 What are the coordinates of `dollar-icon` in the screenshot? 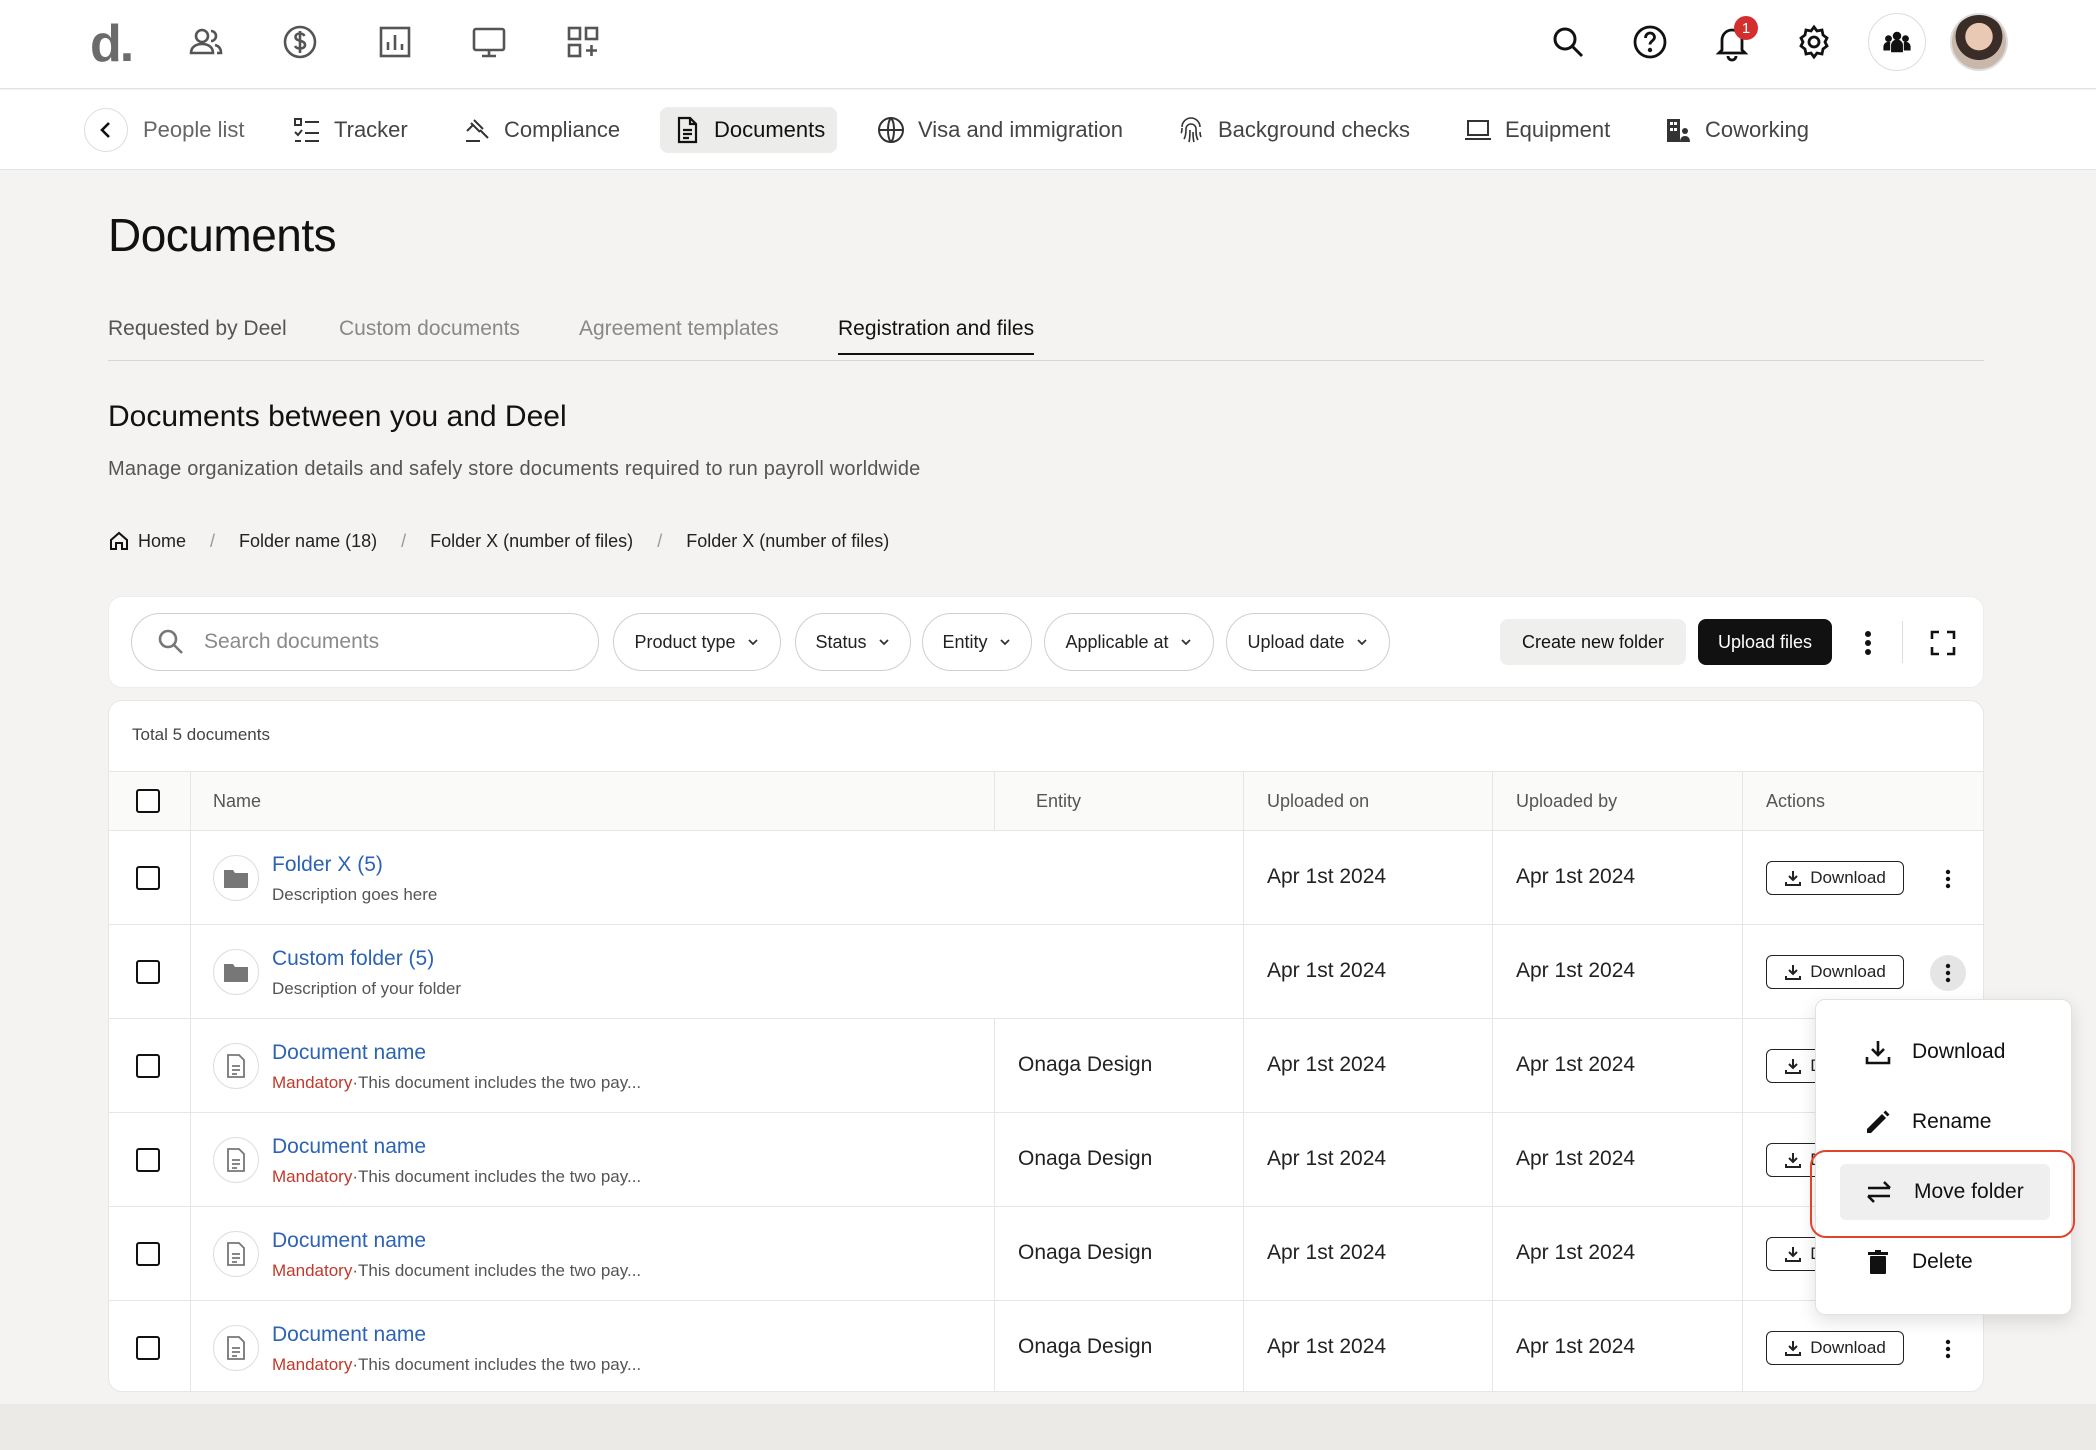 It's located at (300, 42).